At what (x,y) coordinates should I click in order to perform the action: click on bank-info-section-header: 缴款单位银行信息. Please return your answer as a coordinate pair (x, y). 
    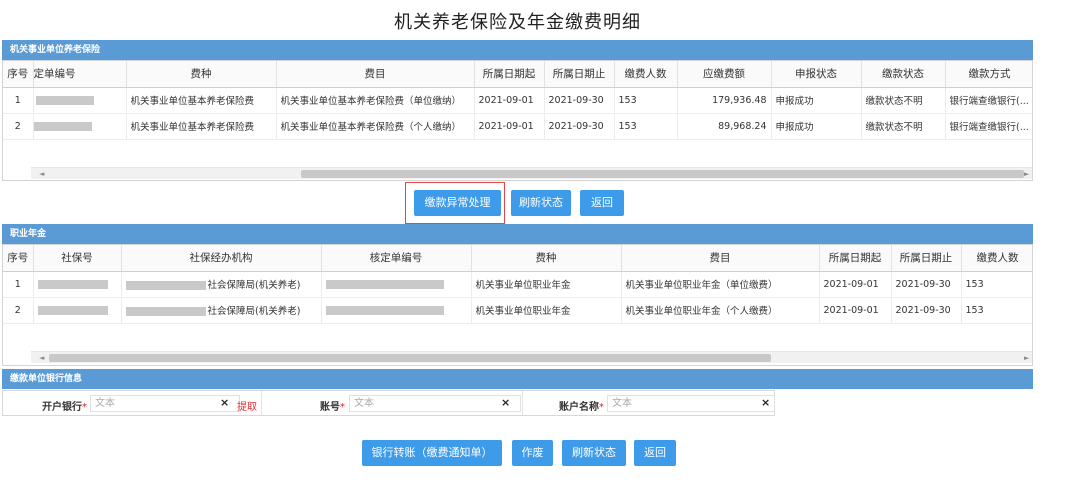
    Looking at the image, I should click on (517, 379).